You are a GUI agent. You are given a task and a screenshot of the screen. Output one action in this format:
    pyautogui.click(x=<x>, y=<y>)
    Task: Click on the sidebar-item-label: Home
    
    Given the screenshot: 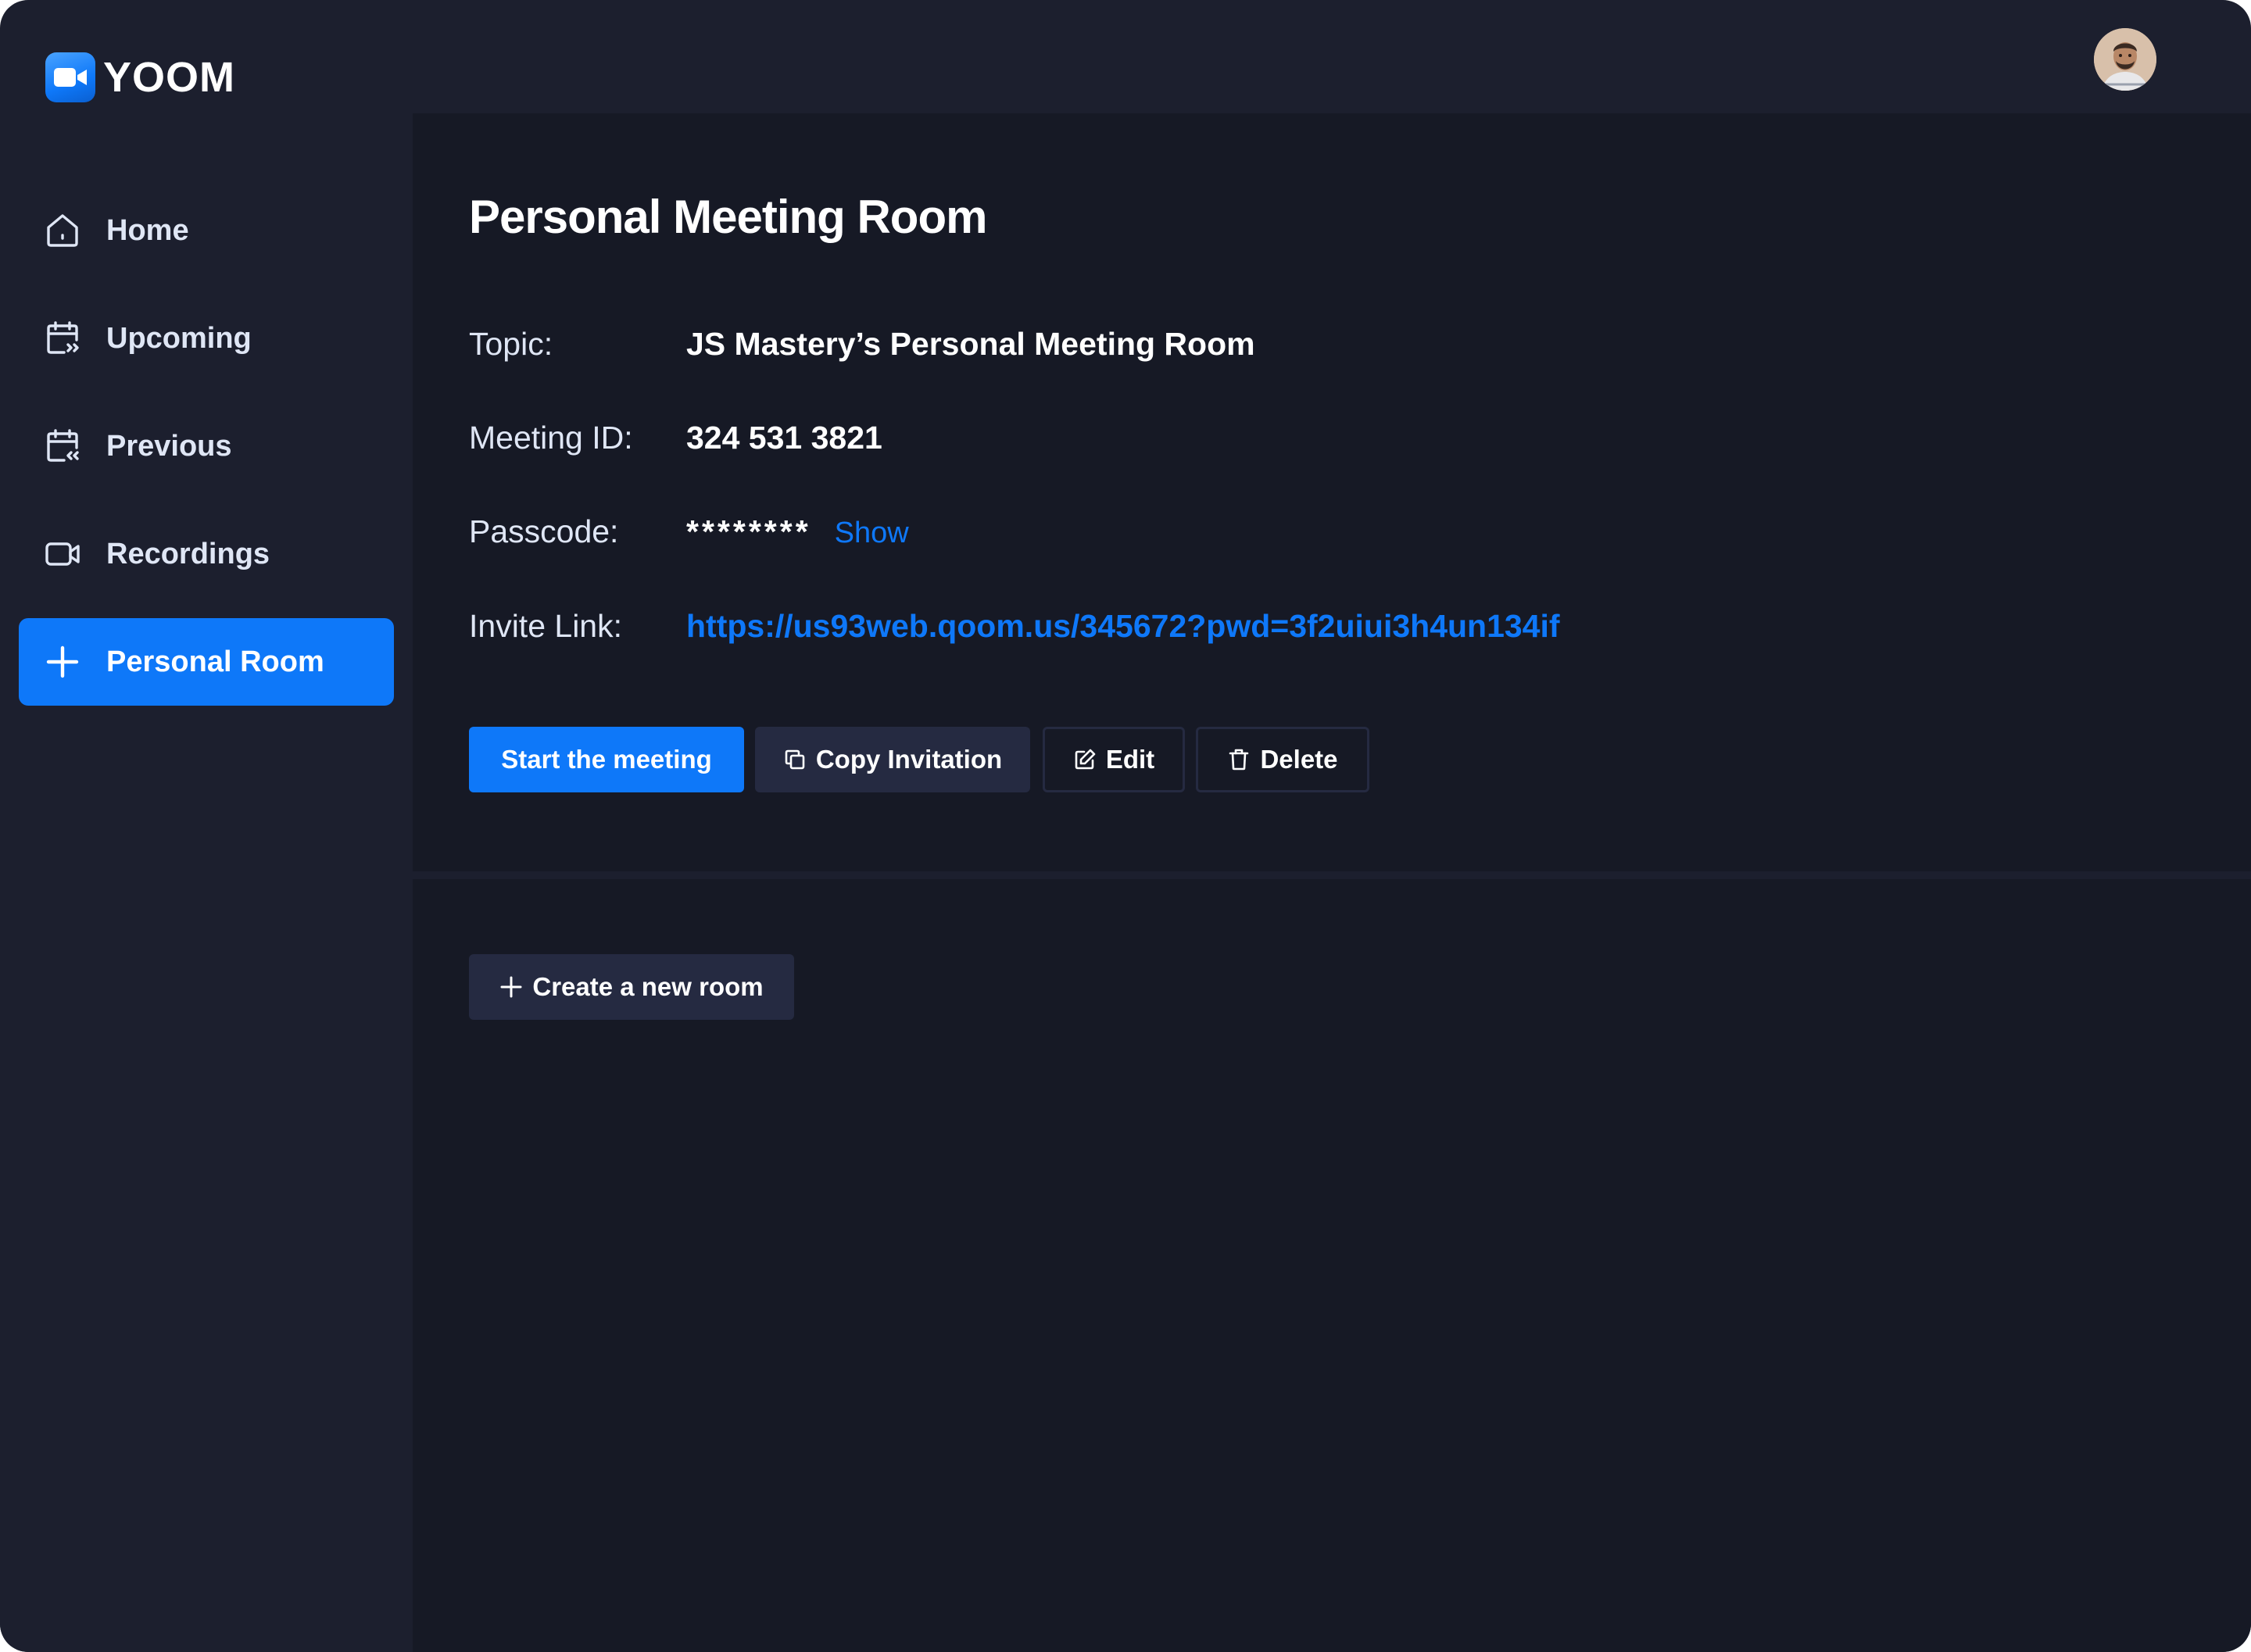 What is the action you would take?
    pyautogui.click(x=148, y=230)
    